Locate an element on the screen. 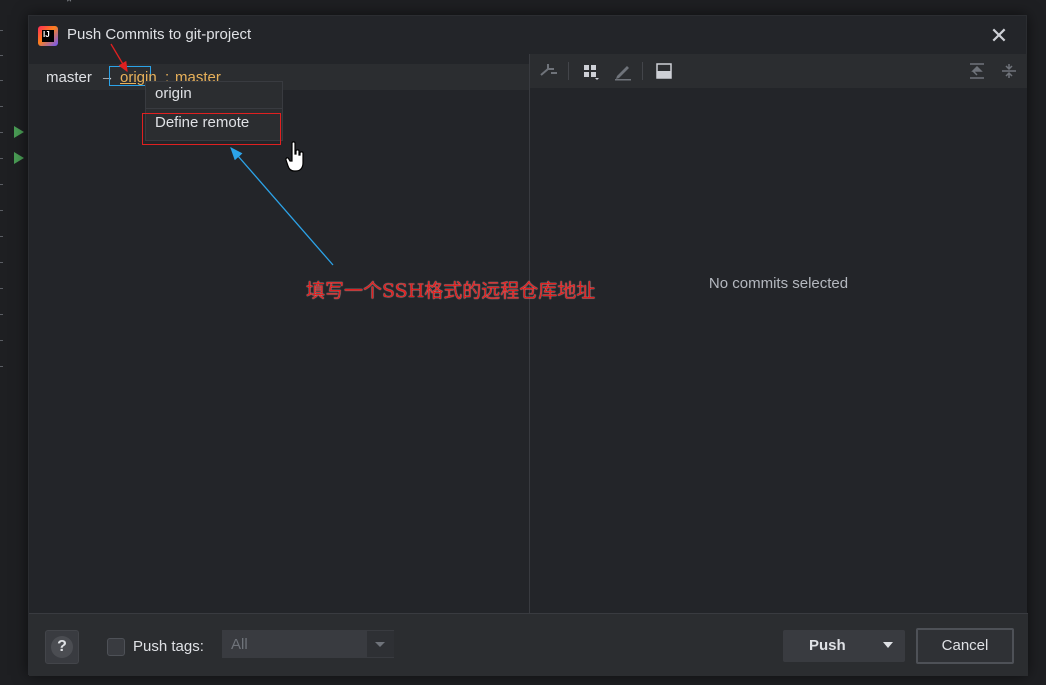 The width and height of the screenshot is (1046, 685). close-button: ✕ is located at coordinates (999, 37).